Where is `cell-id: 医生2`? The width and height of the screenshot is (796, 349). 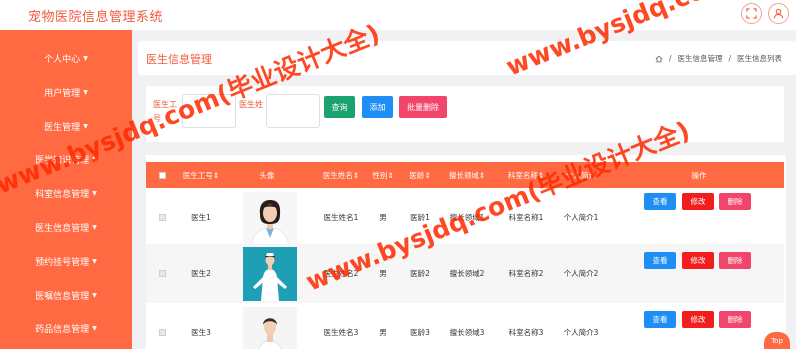 cell-id: 医生2 is located at coordinates (201, 273).